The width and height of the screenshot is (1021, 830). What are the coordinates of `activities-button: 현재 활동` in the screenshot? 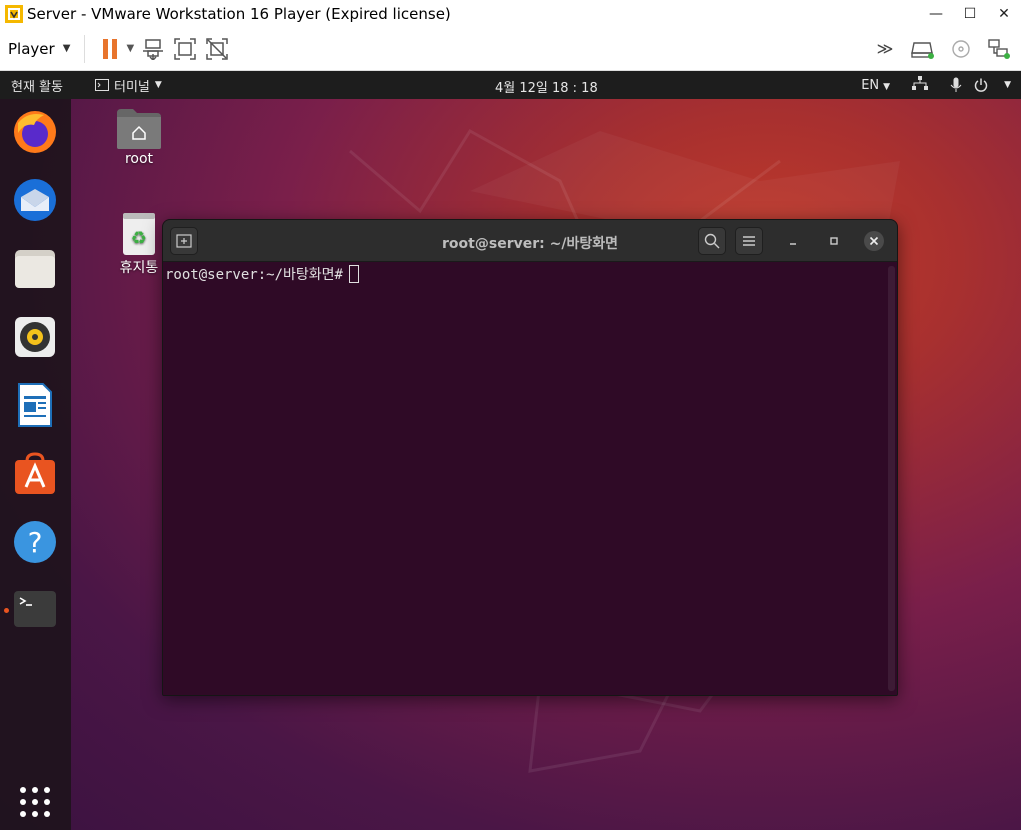 It's located at (37, 85).